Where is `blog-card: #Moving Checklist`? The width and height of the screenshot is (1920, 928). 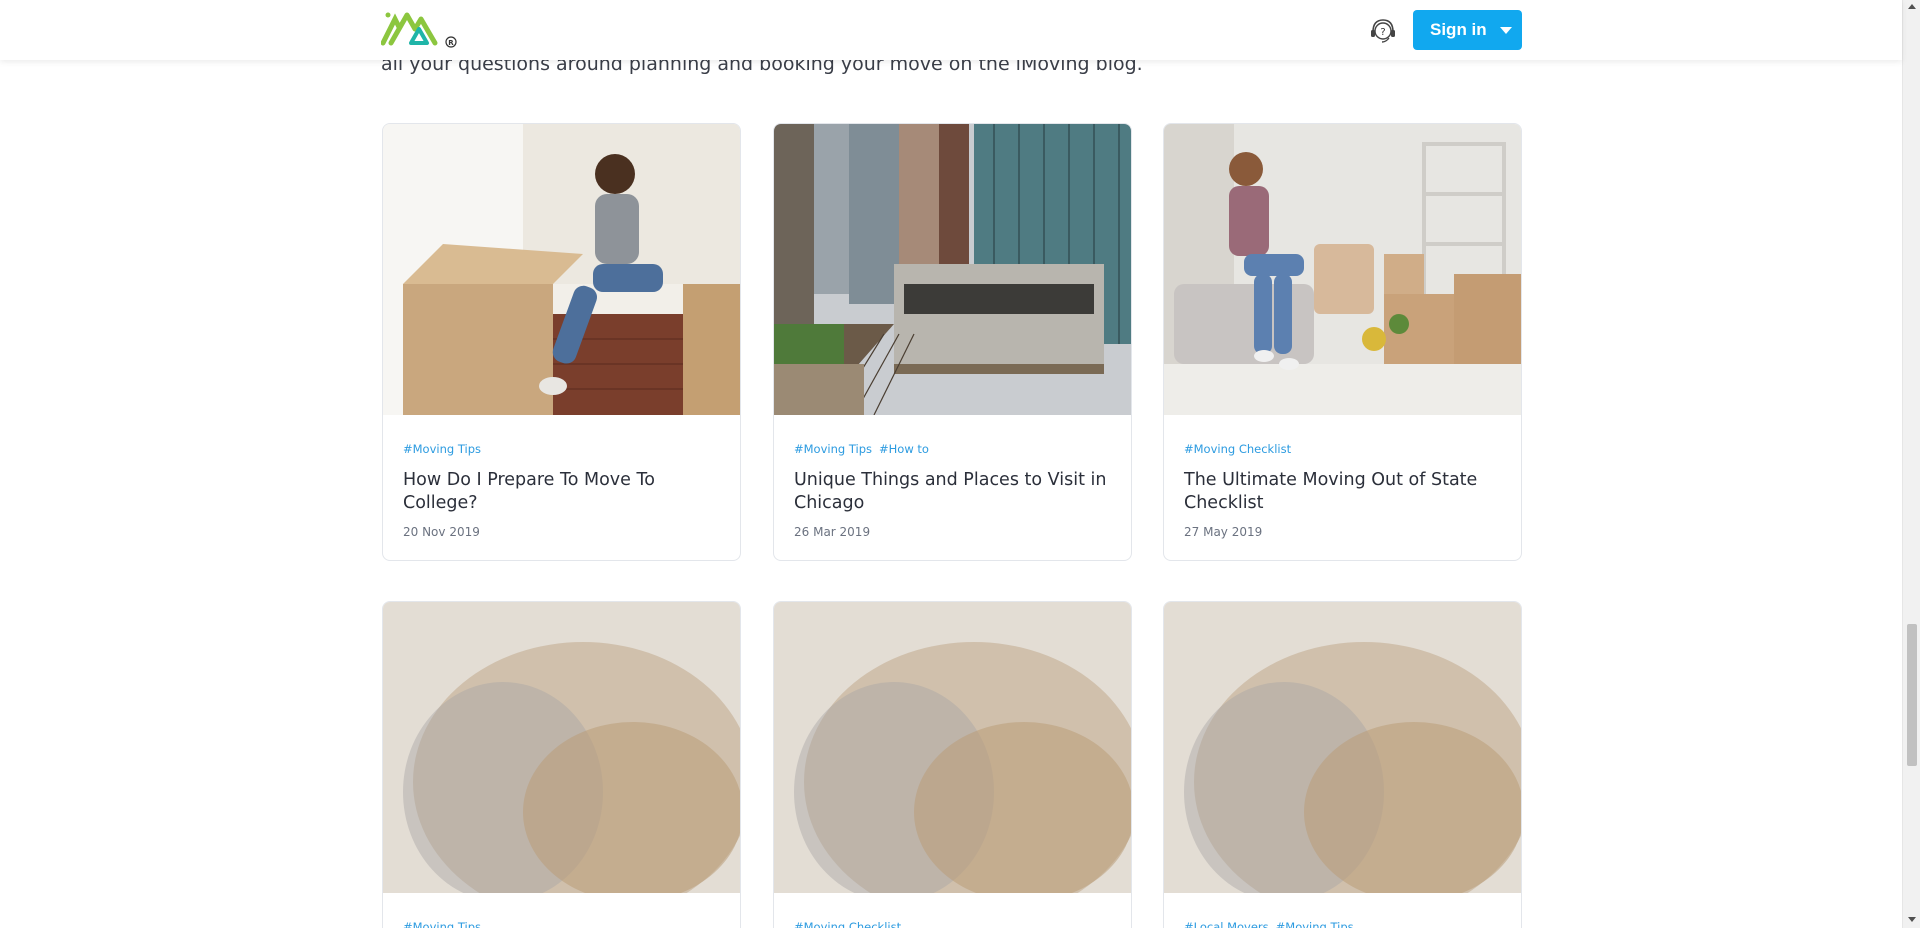
blog-card: #Moving Checklist is located at coordinates (952, 764).